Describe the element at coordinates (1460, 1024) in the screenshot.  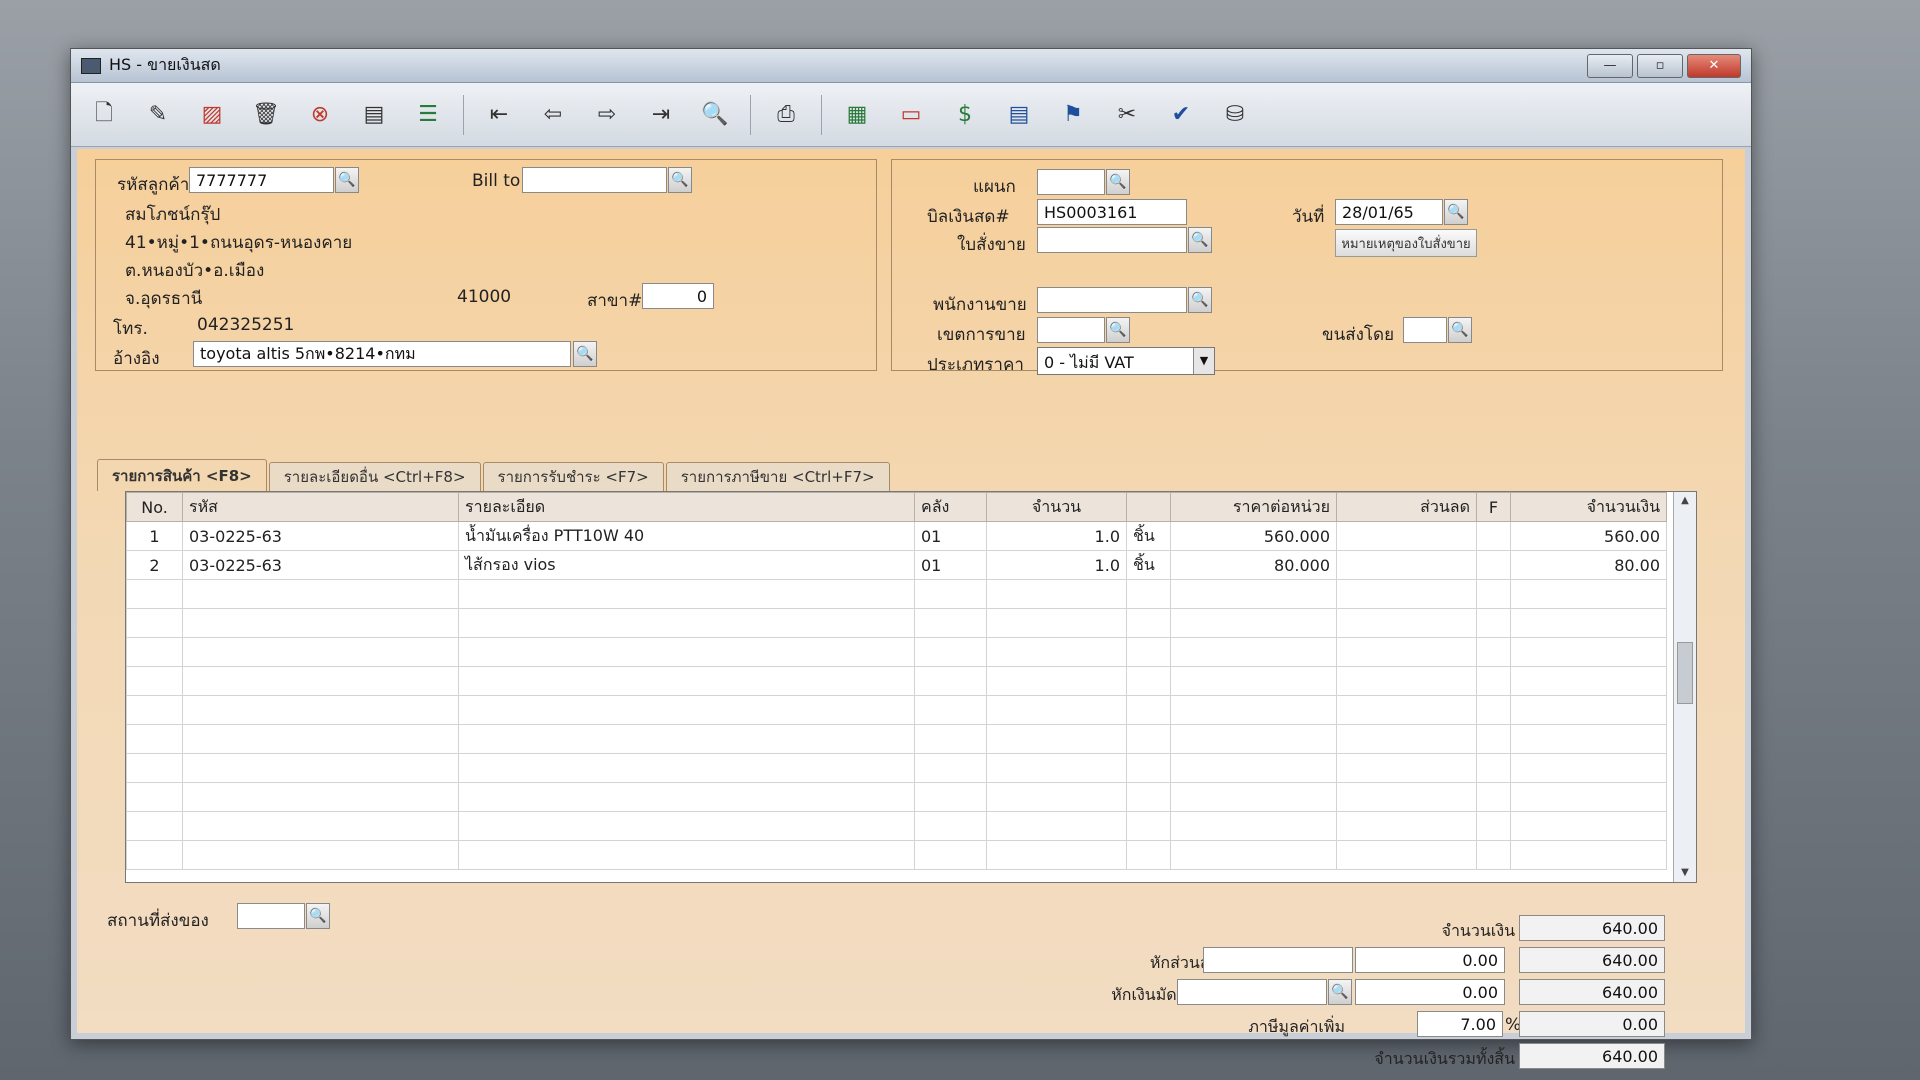
I see `vat-rate-input` at that location.